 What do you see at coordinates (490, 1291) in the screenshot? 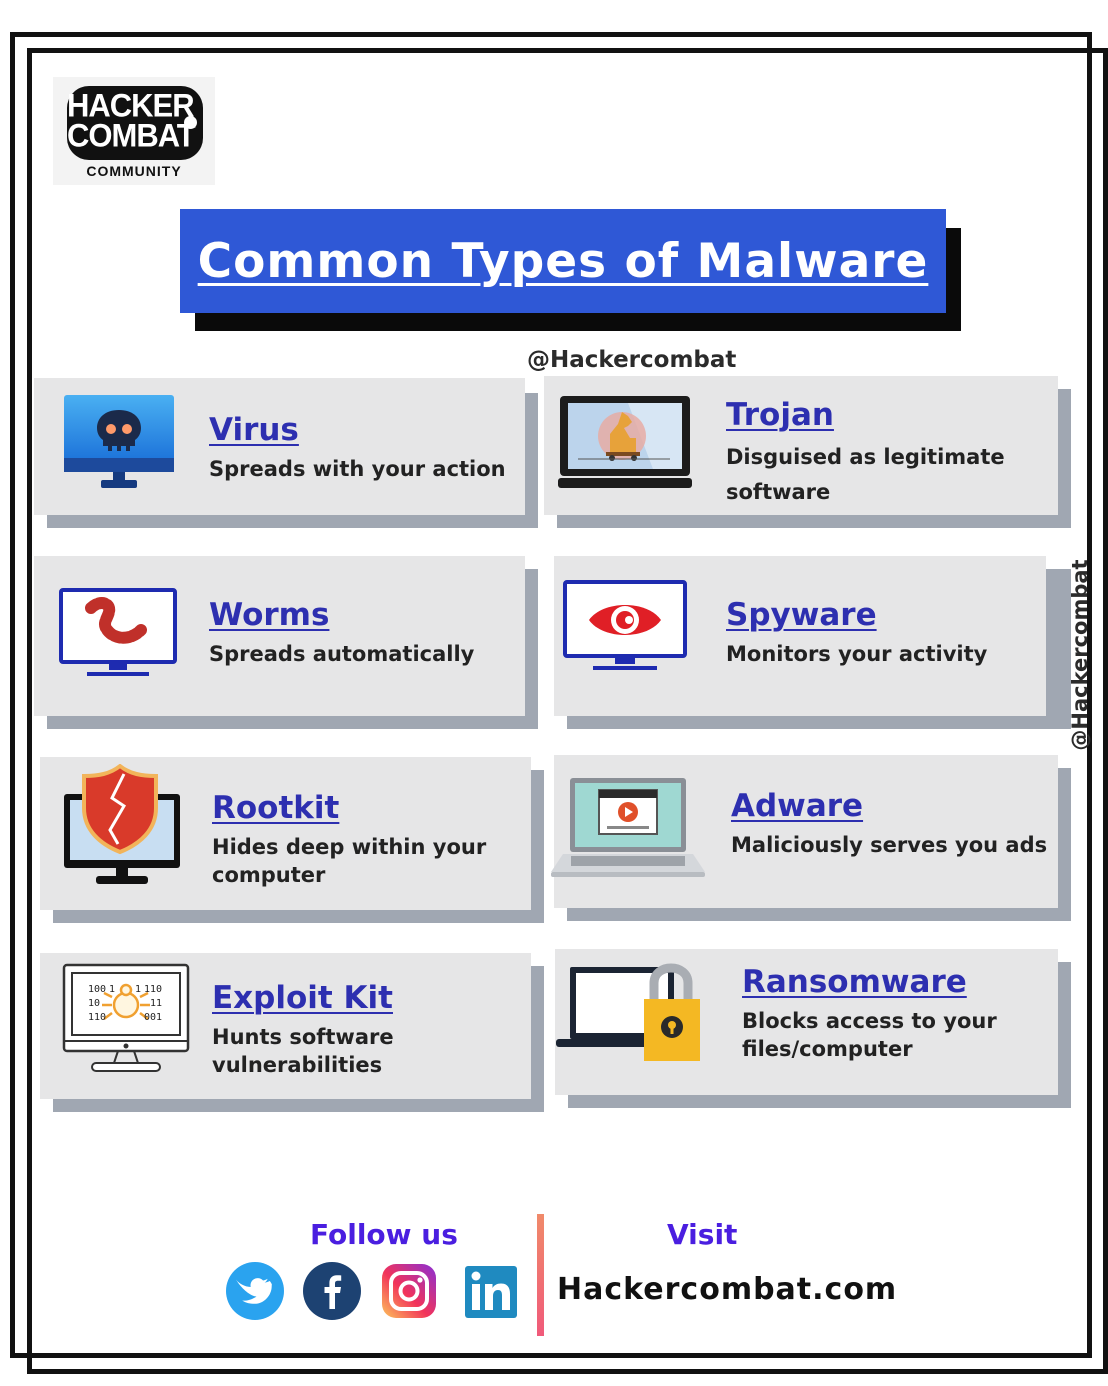
I see `linkedin-icon` at bounding box center [490, 1291].